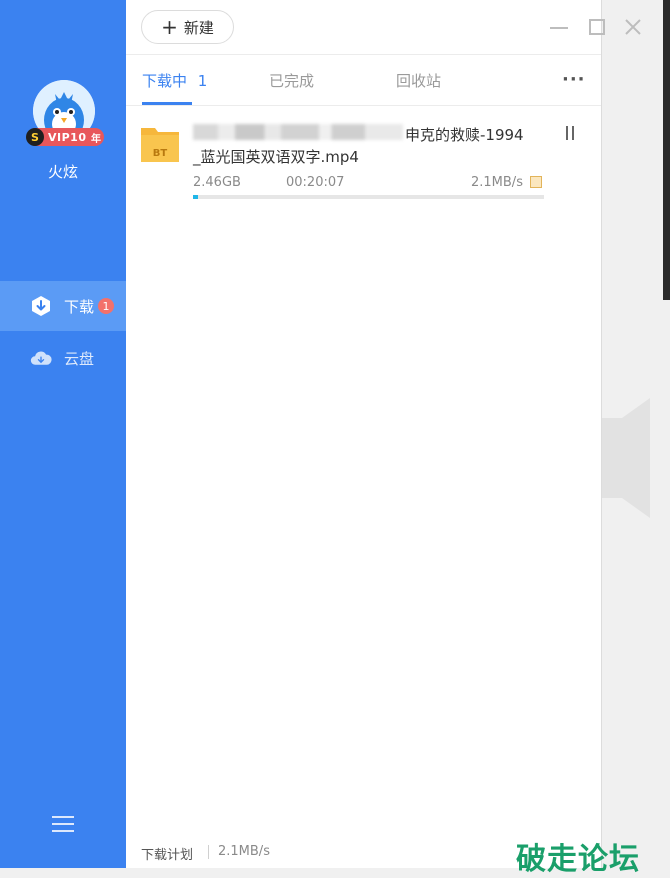  What do you see at coordinates (79, 306) in the screenshot?
I see `sidebar-item-label: 下载` at bounding box center [79, 306].